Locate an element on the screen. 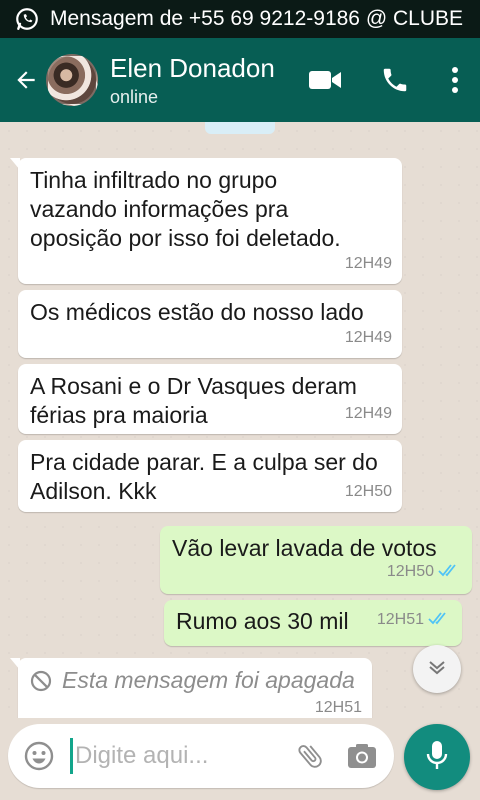 The image size is (480, 800). status-bar: Mensagem de +55 69 9212-9186 @ CLUBE is located at coordinates (240, 19).